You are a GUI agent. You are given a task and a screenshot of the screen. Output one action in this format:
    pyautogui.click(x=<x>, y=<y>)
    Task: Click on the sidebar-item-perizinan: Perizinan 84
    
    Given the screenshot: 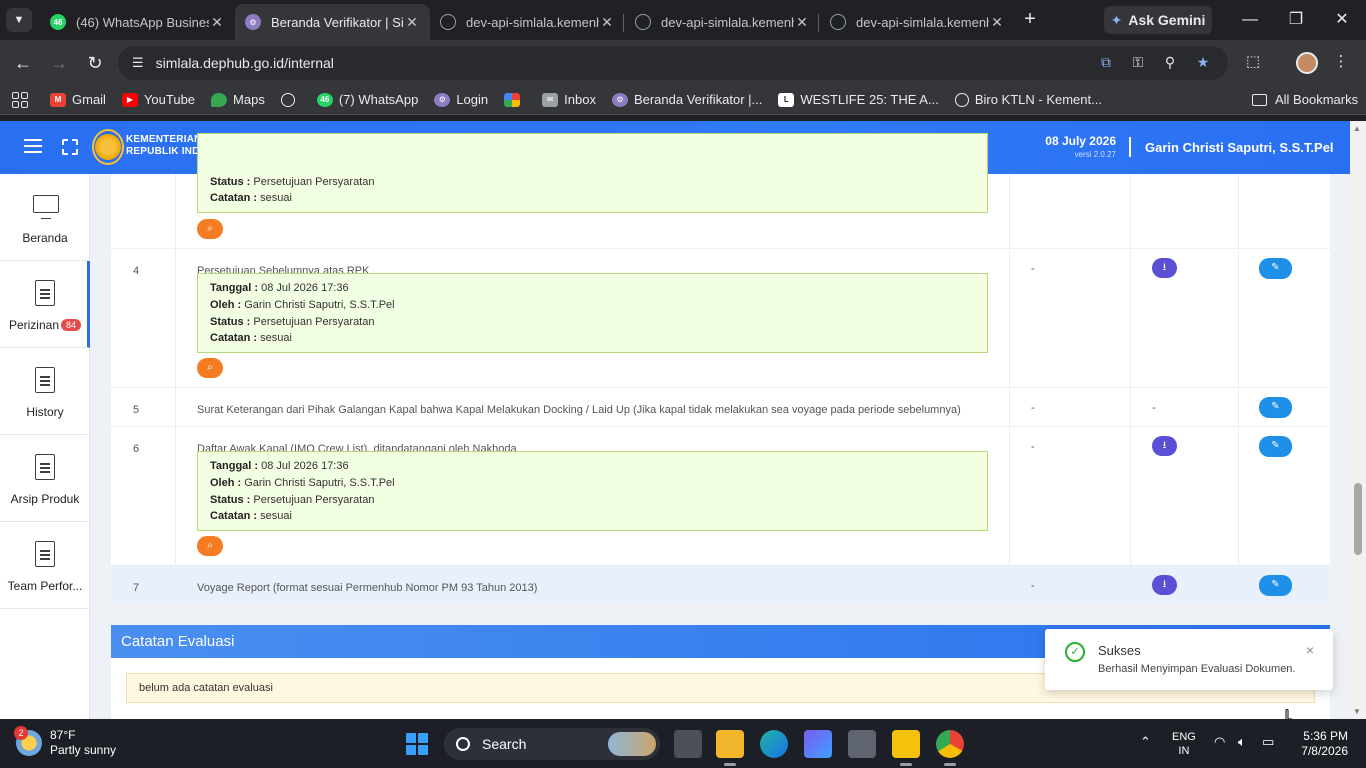 What is the action you would take?
    pyautogui.click(x=45, y=304)
    